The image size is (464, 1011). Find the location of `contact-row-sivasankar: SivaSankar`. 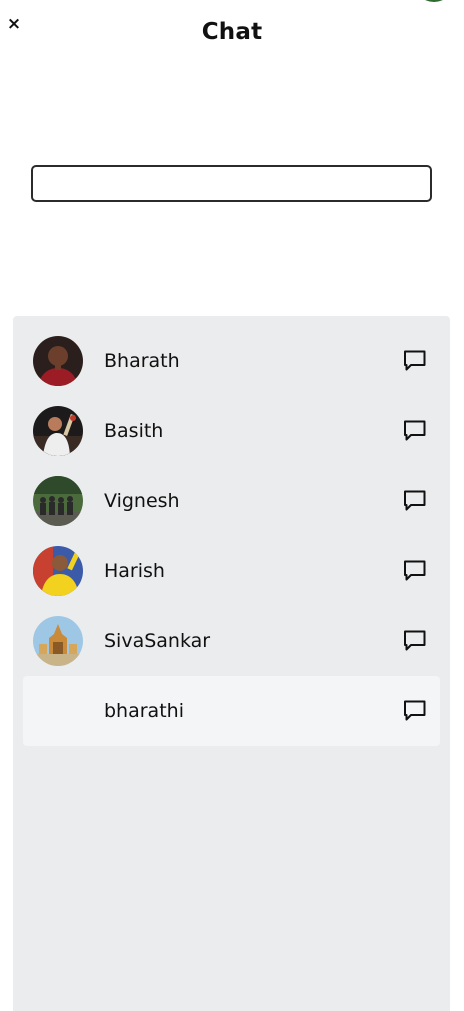

contact-row-sivasankar: SivaSankar is located at coordinates (231, 641).